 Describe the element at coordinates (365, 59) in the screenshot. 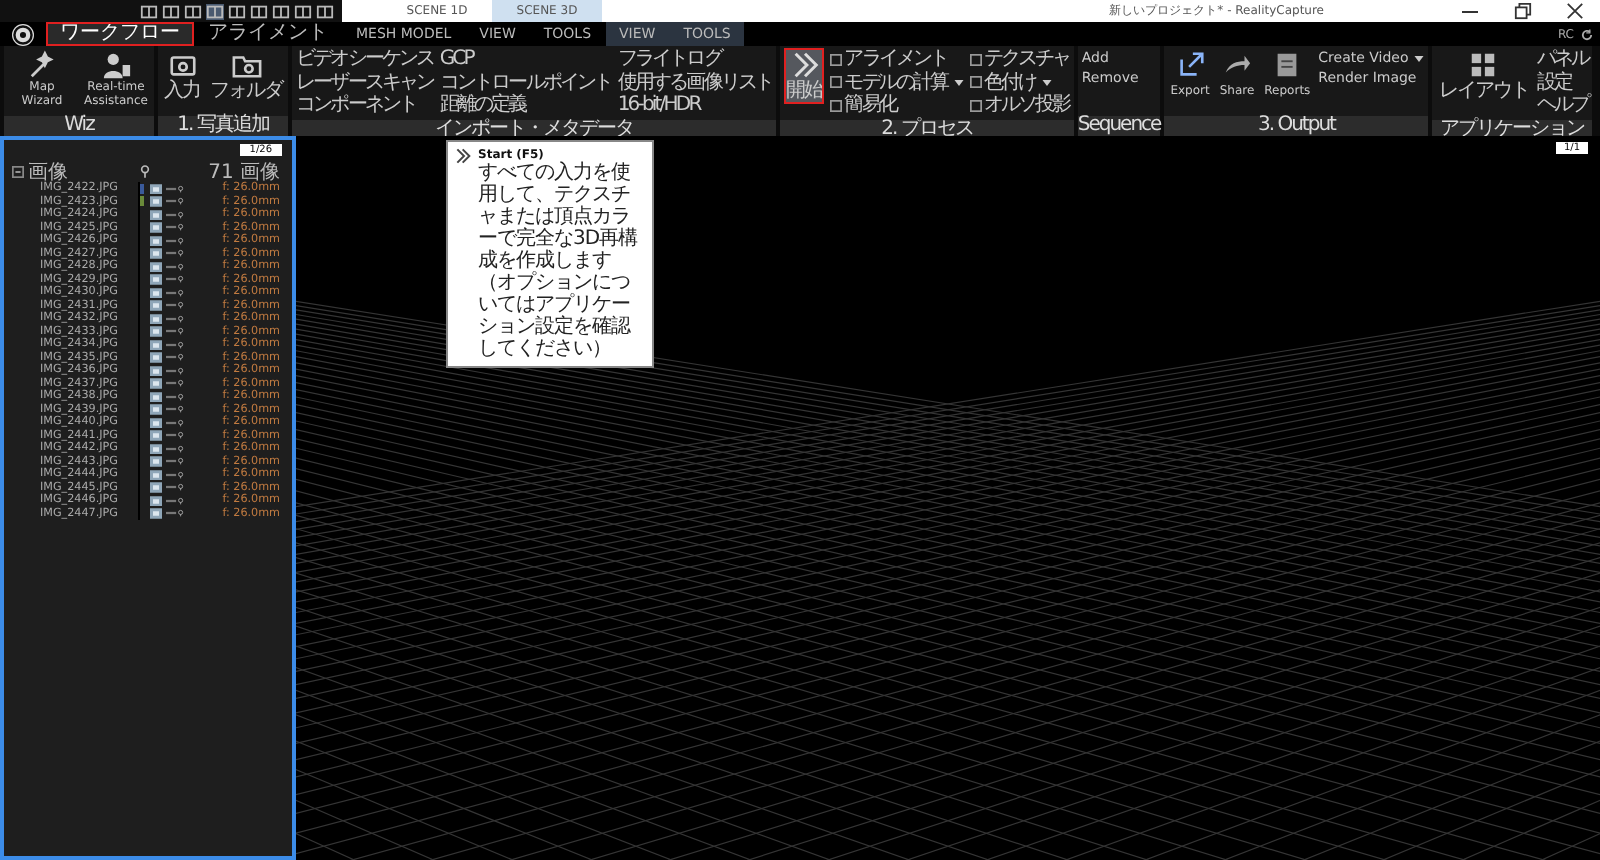

I see `ribbon-button: ビデオシーケンス` at that location.